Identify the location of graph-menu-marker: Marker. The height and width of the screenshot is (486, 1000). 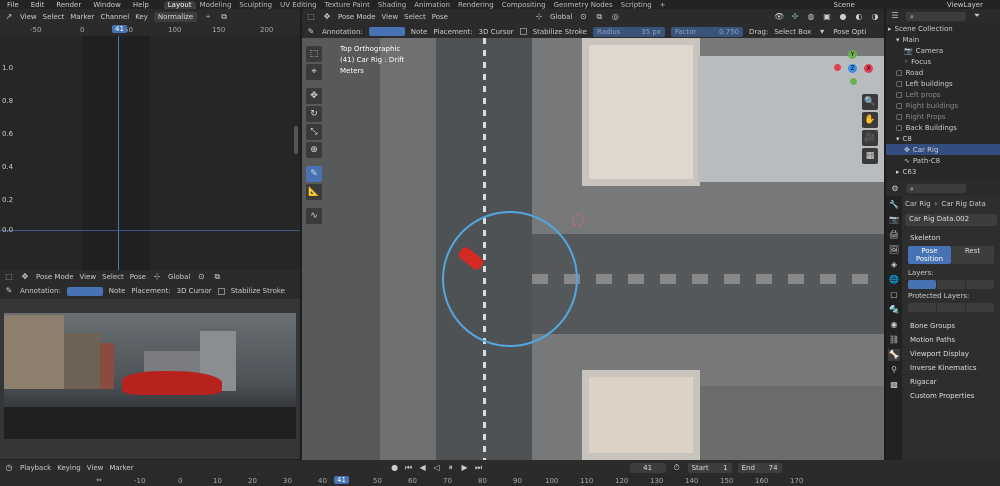
(82, 17).